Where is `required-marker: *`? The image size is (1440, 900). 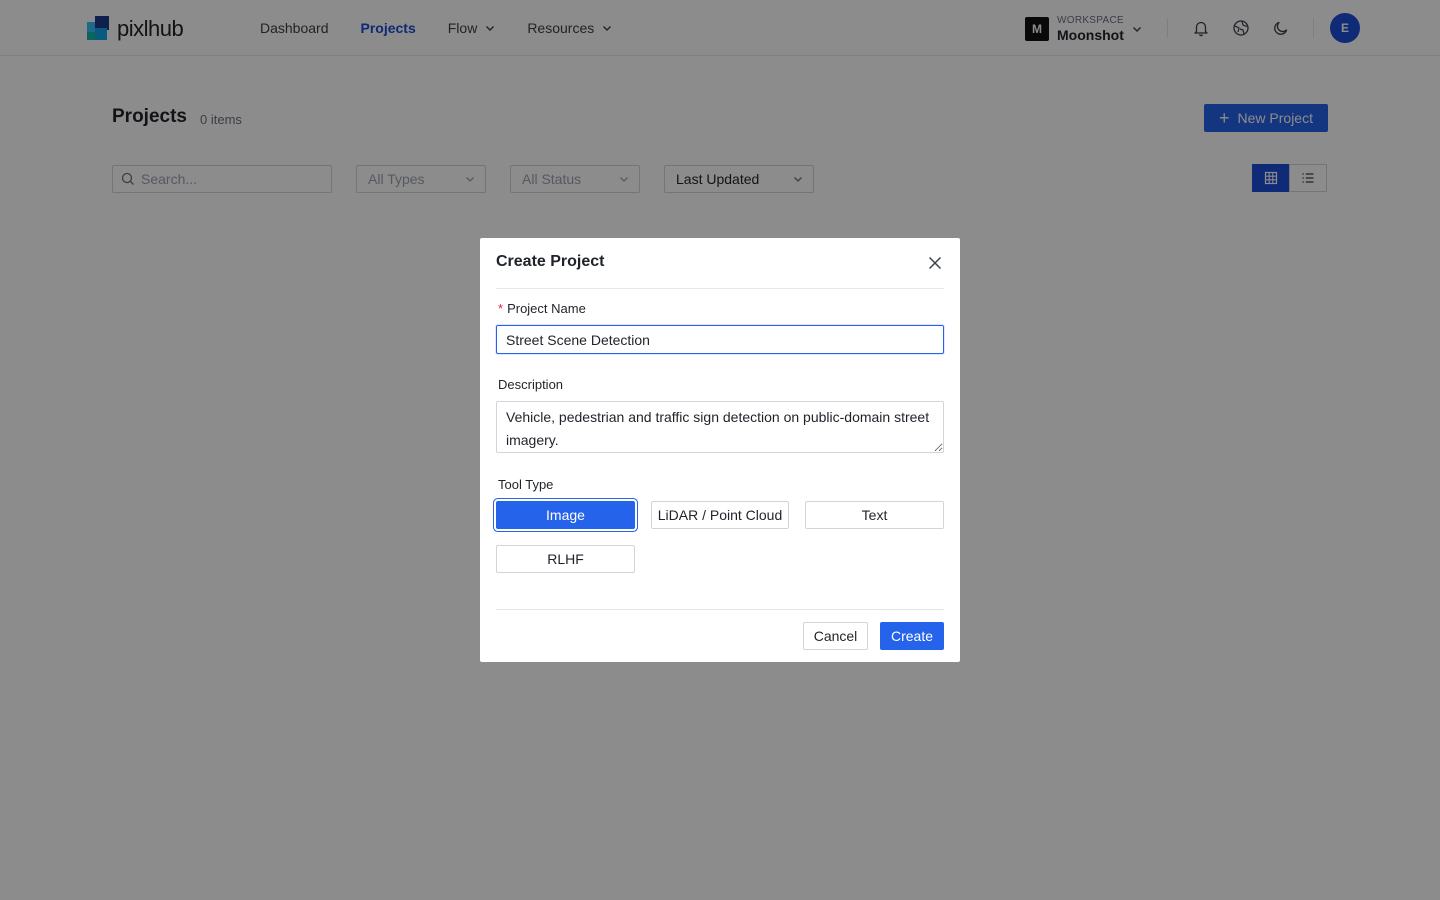
required-marker: * is located at coordinates (501, 308).